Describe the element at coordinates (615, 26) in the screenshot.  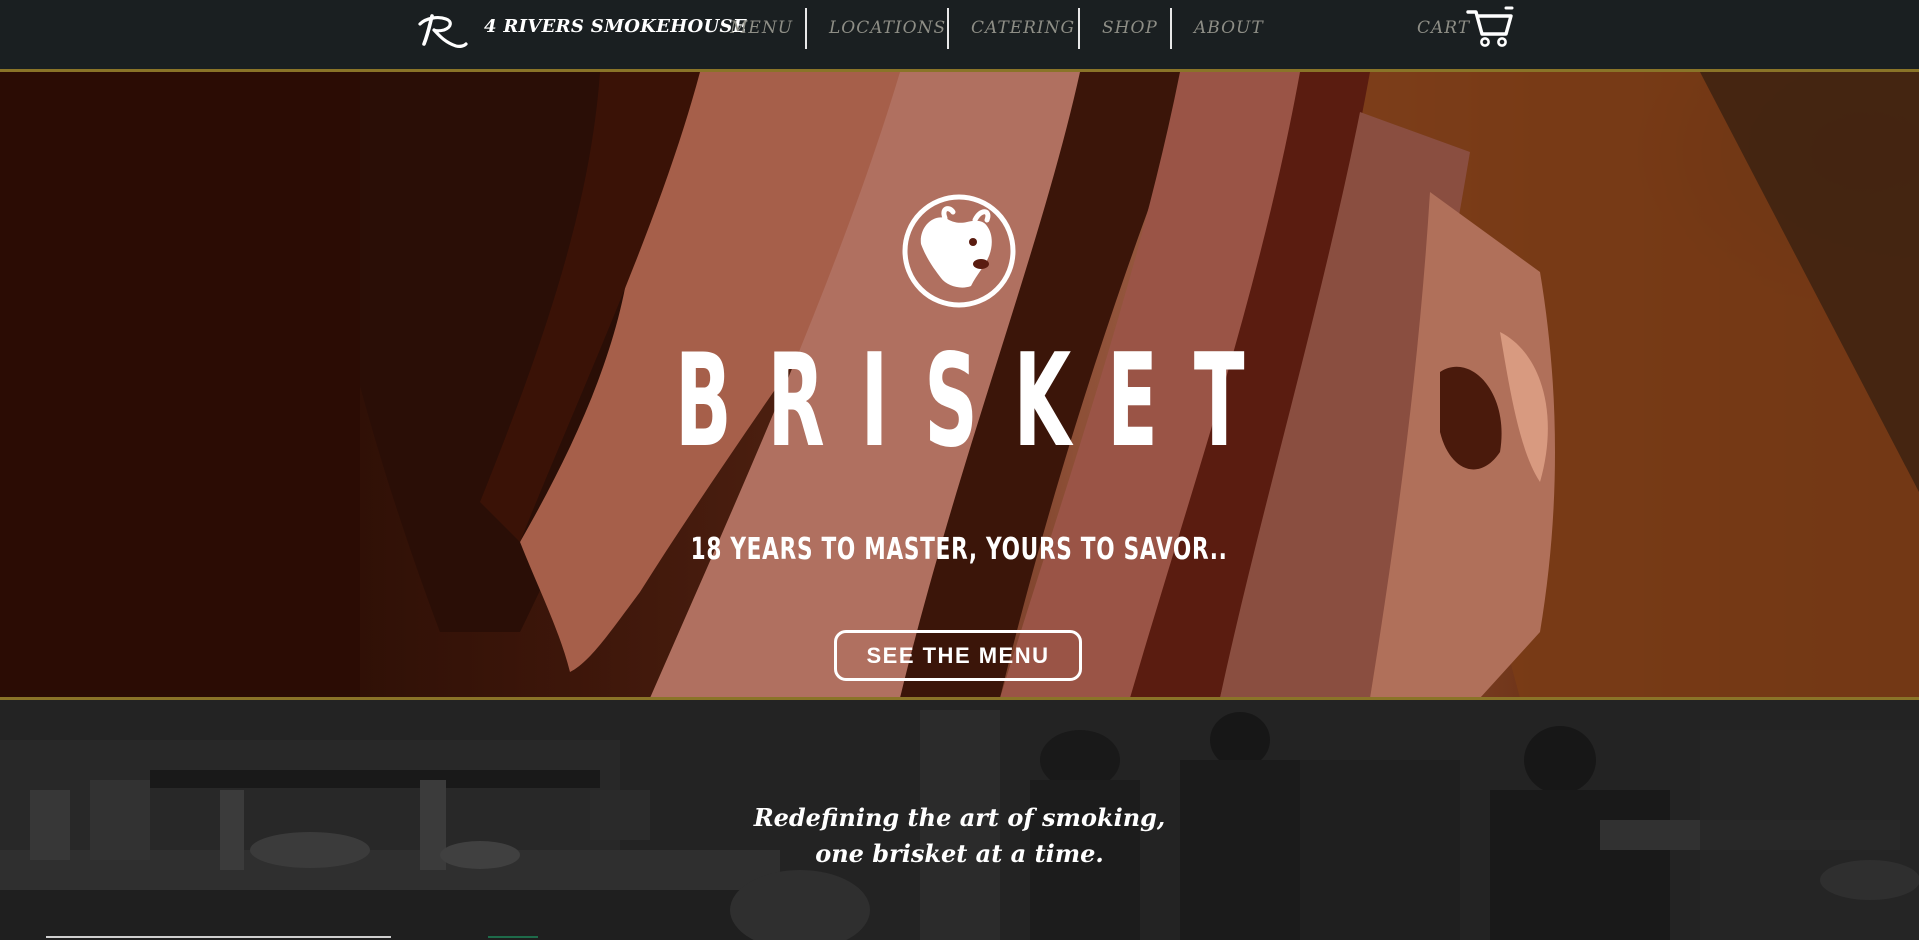
I see `brand-name-link: 4 RIVERS SMOKEHOUSE` at that location.